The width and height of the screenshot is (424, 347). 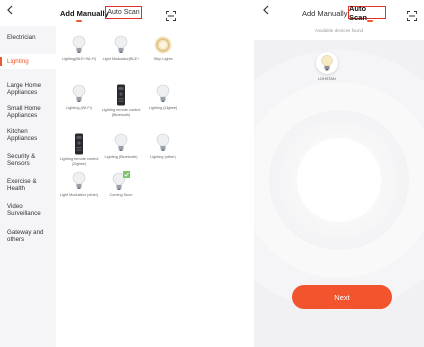 I want to click on sidebar-item-kitchen-appliances: Kitchen Appliances, so click(x=28, y=135).